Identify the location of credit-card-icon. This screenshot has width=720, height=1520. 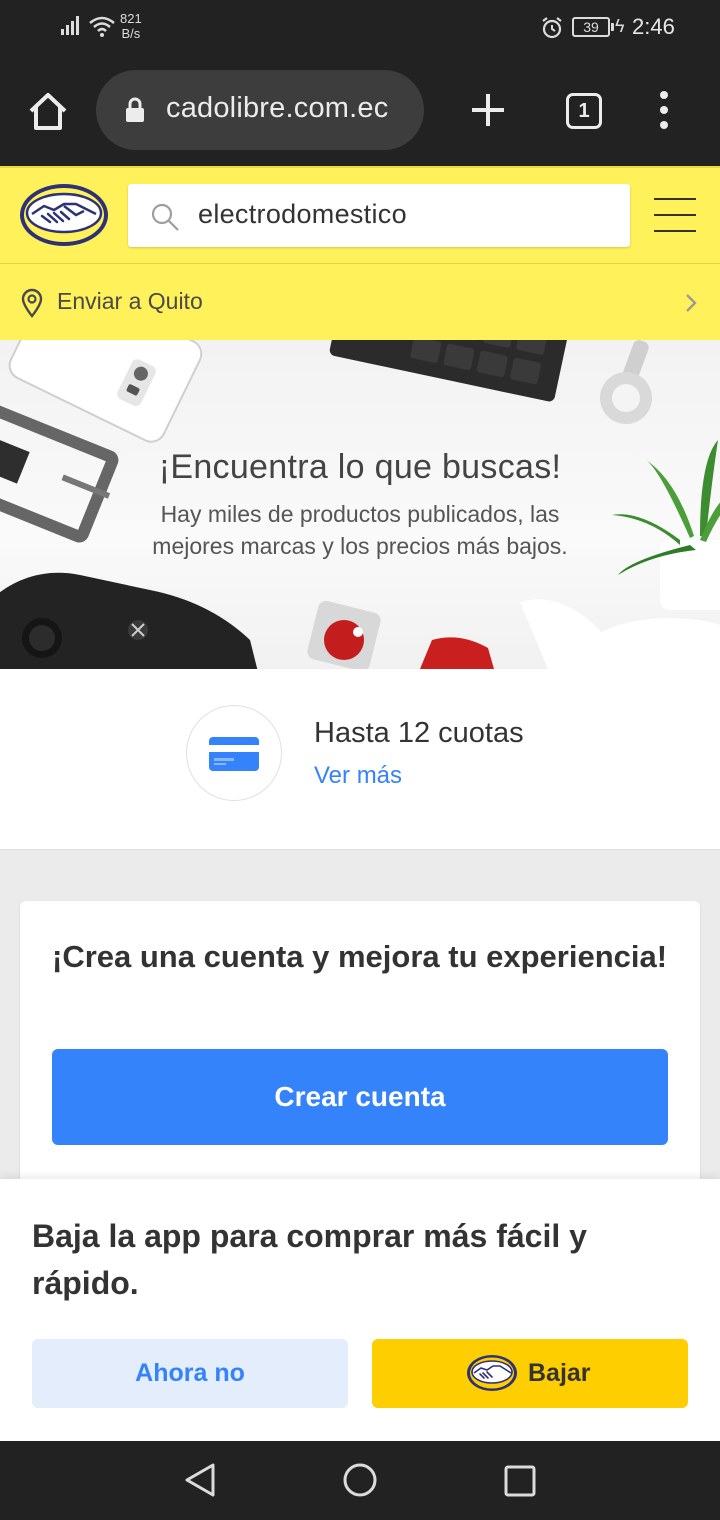
(234, 754).